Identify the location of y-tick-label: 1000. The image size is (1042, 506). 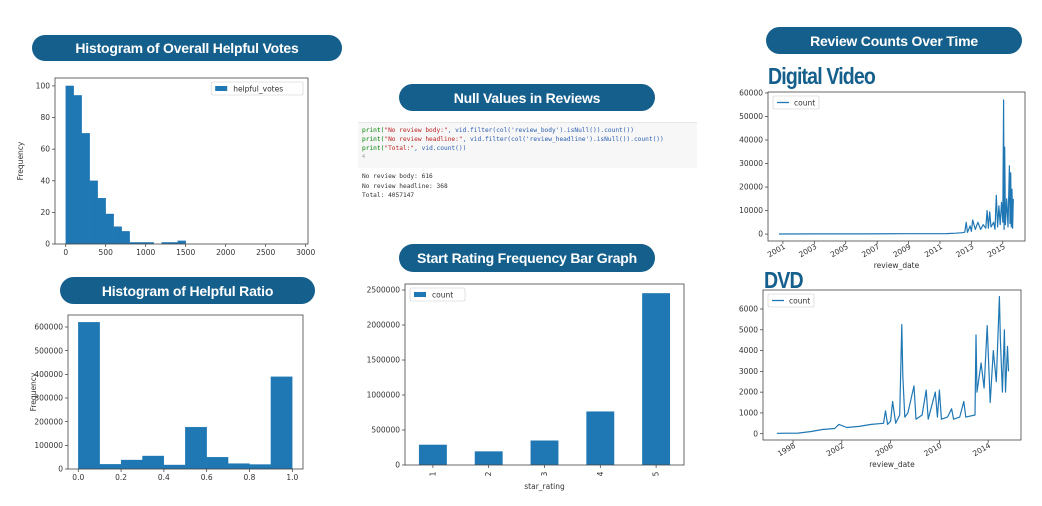
(748, 413).